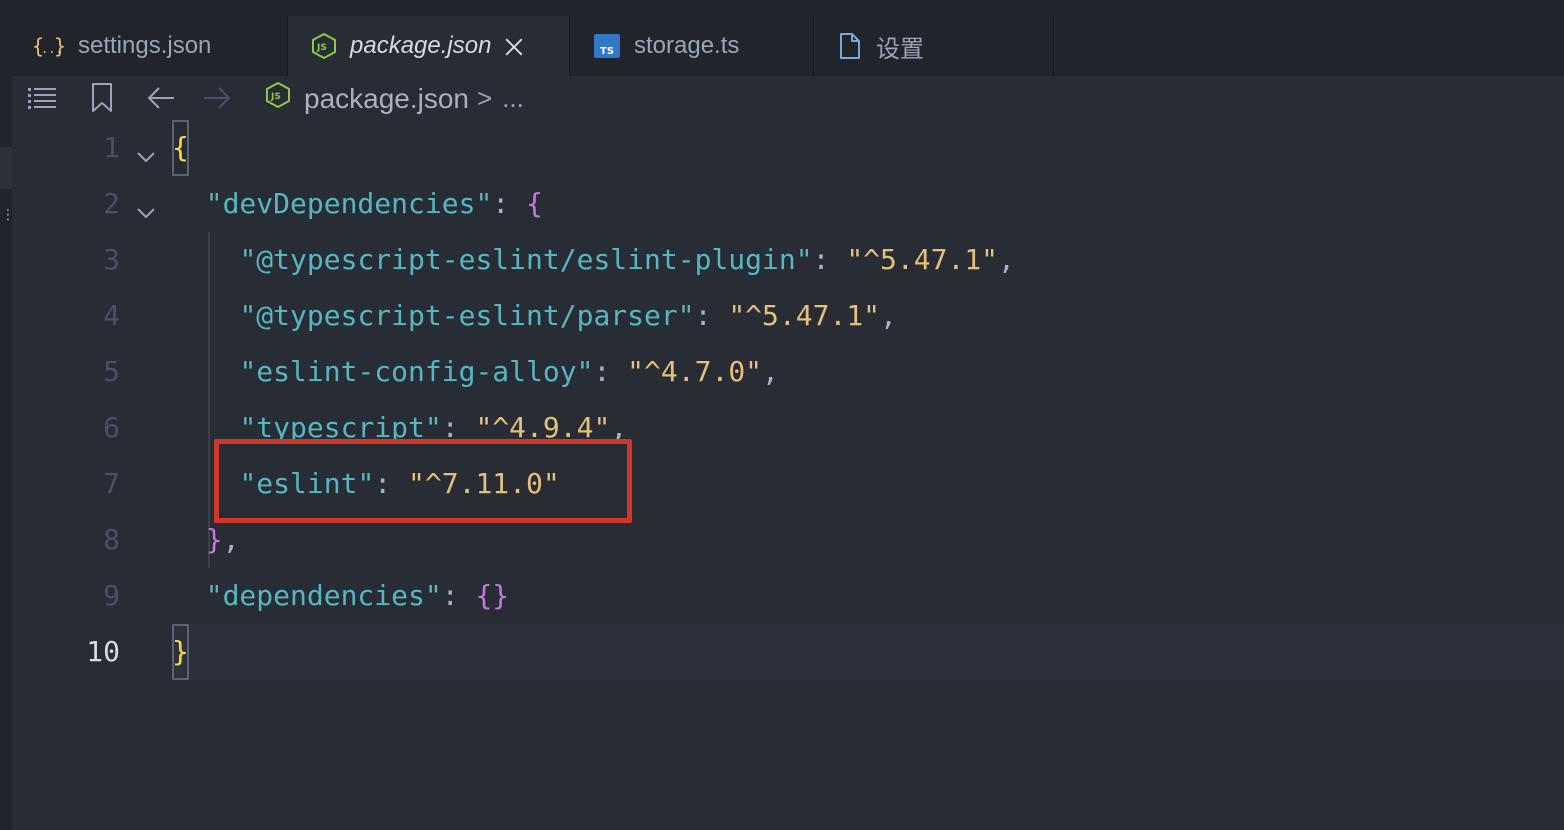  Describe the element at coordinates (349, 203) in the screenshot. I see `json-key: "devDependencies"` at that location.